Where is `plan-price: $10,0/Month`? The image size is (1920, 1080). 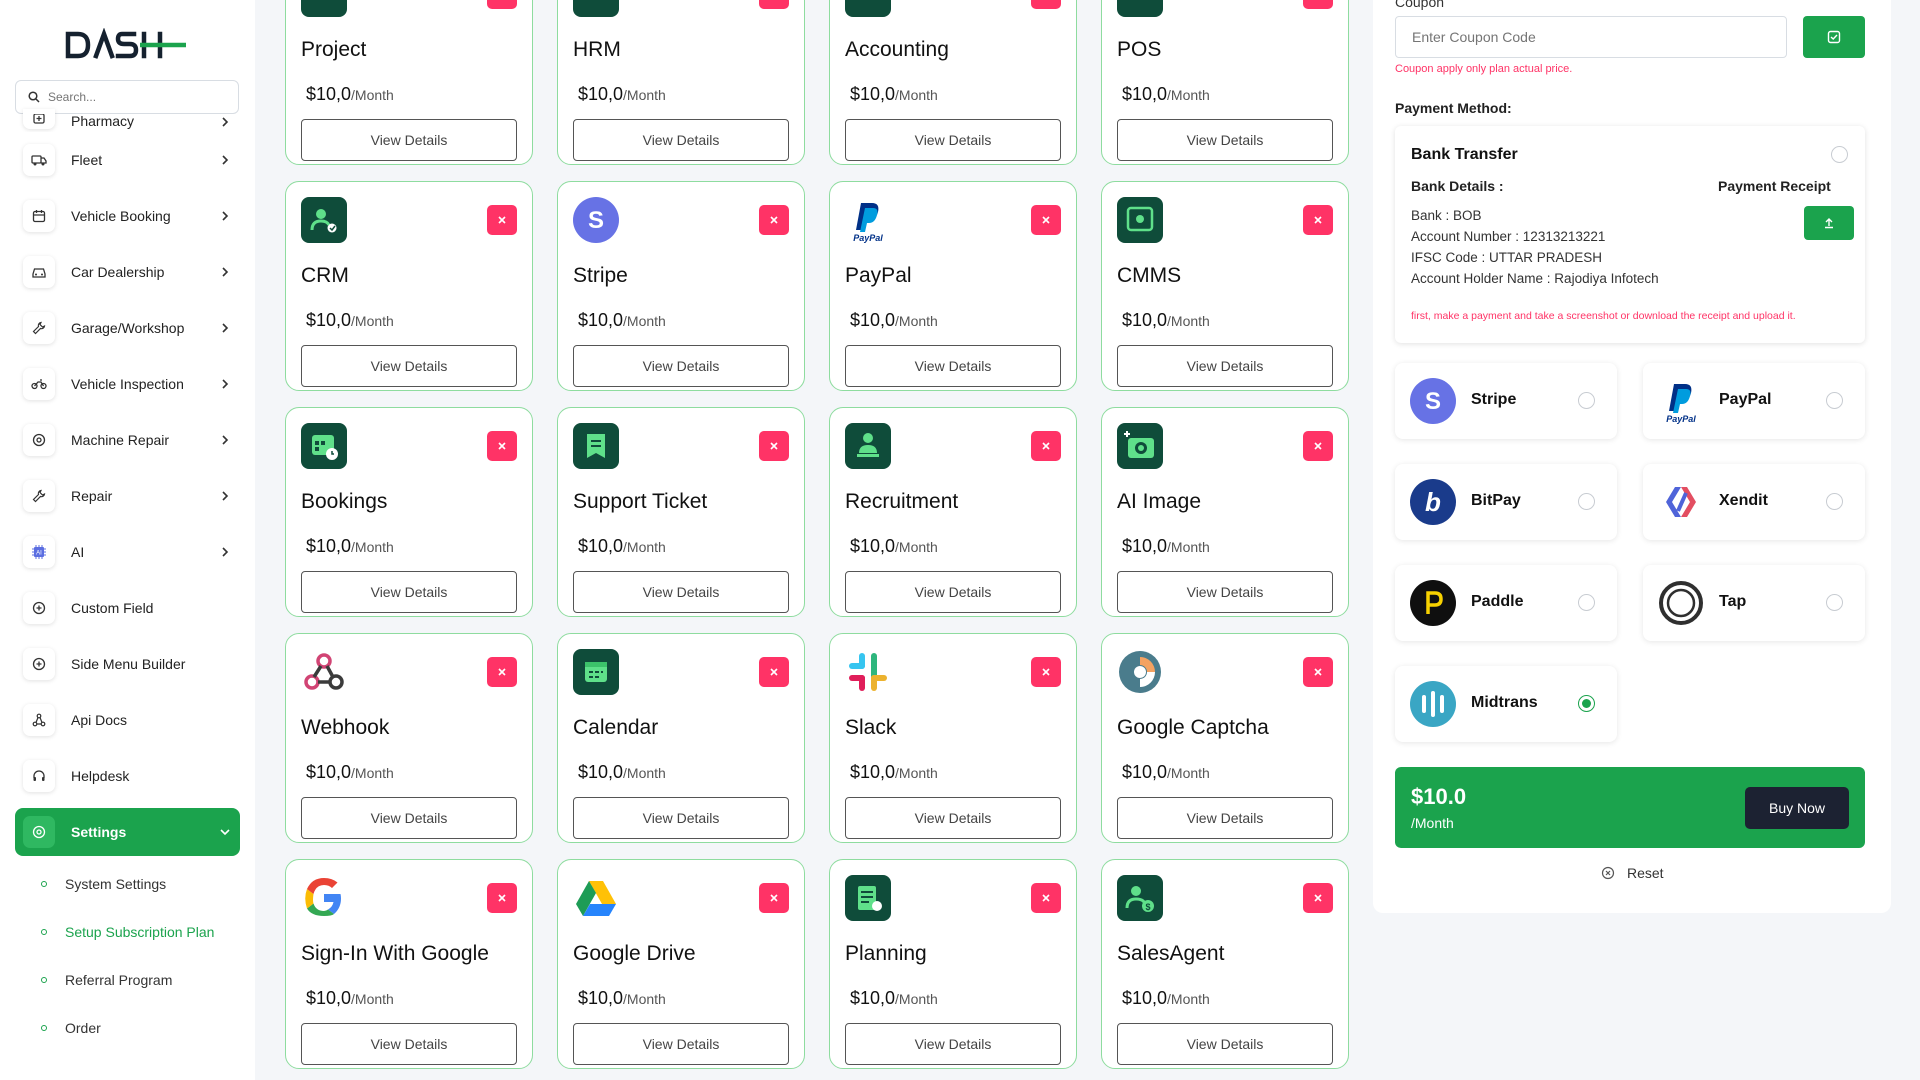 plan-price: $10,0/Month is located at coordinates (622, 772).